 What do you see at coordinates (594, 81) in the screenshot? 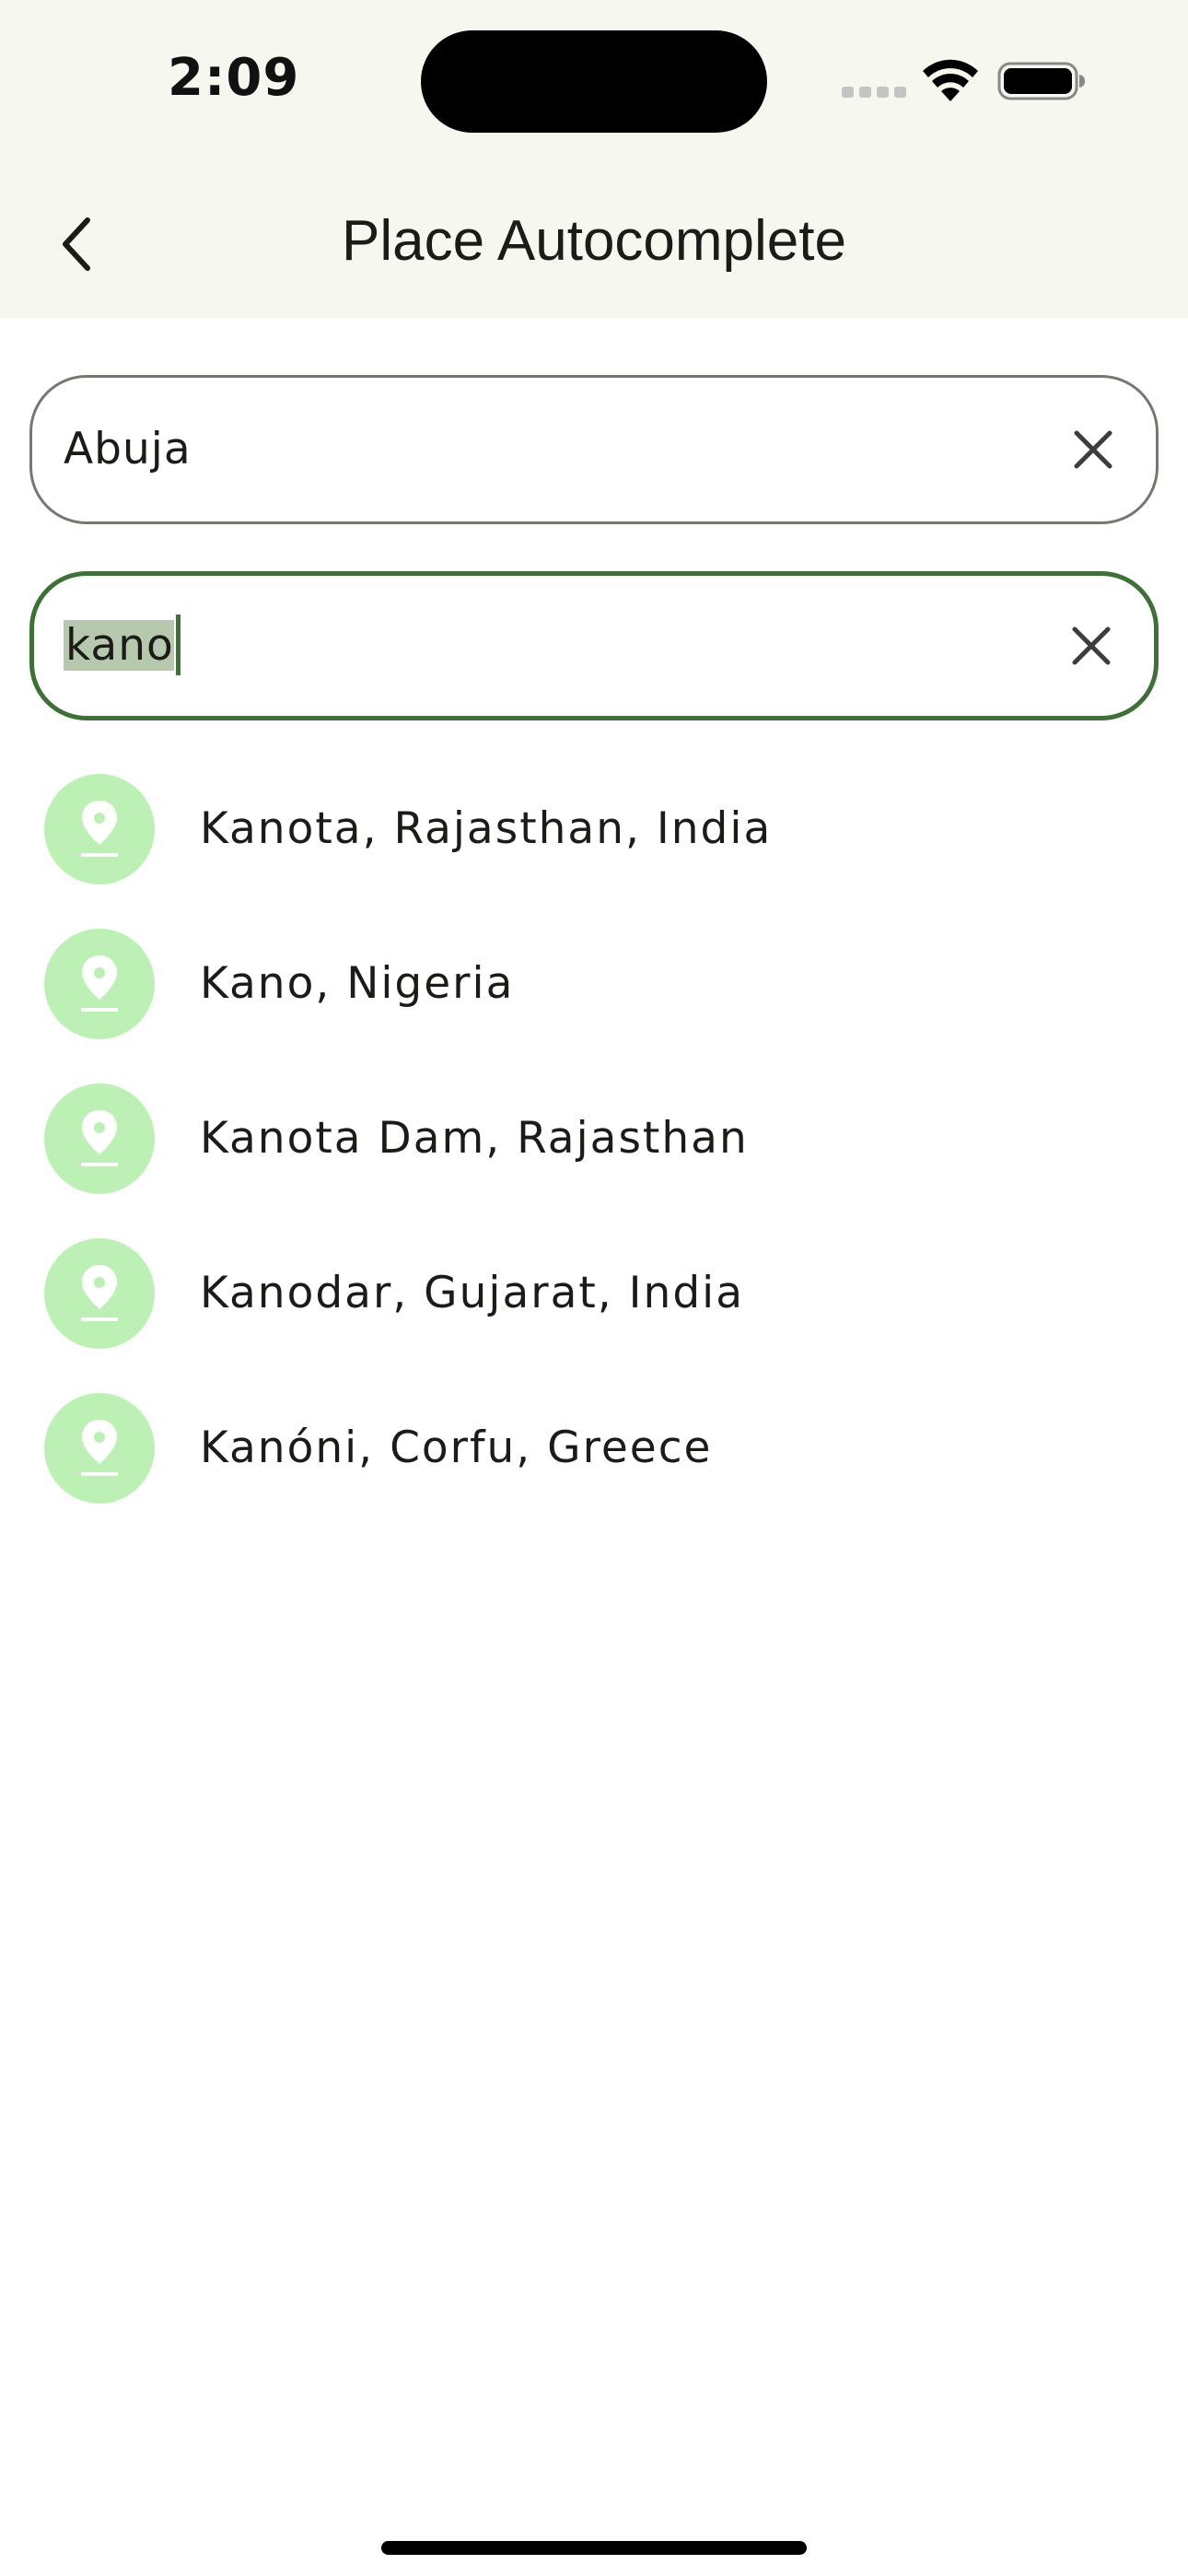
I see `dynamic-island` at bounding box center [594, 81].